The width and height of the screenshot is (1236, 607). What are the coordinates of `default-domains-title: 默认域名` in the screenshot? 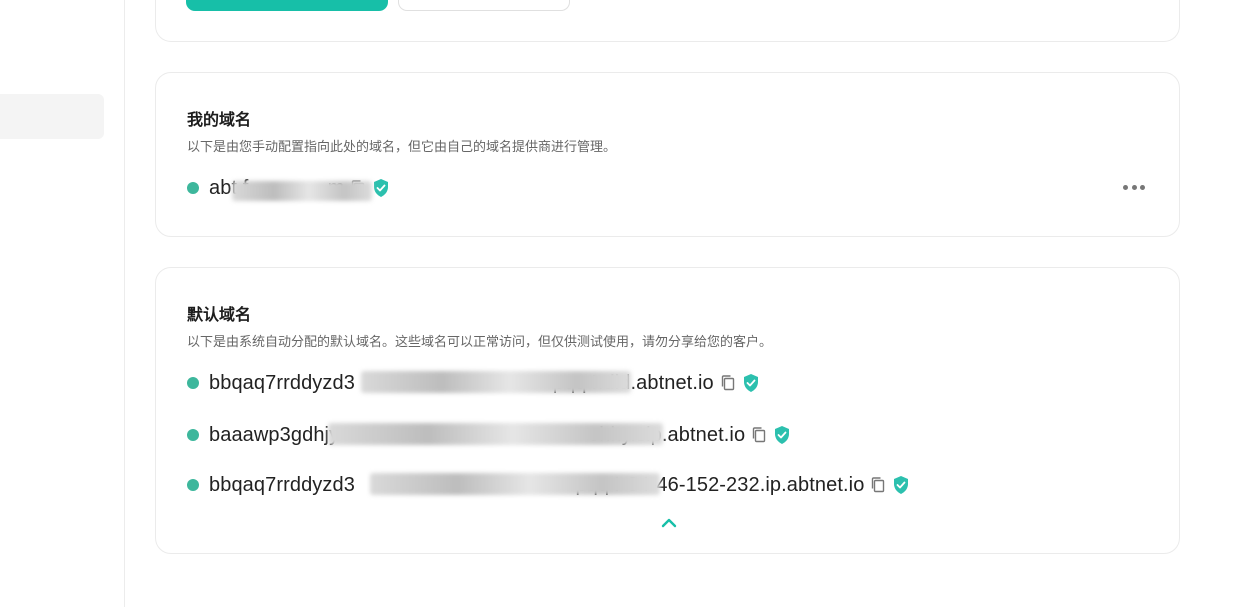 It's located at (219, 314).